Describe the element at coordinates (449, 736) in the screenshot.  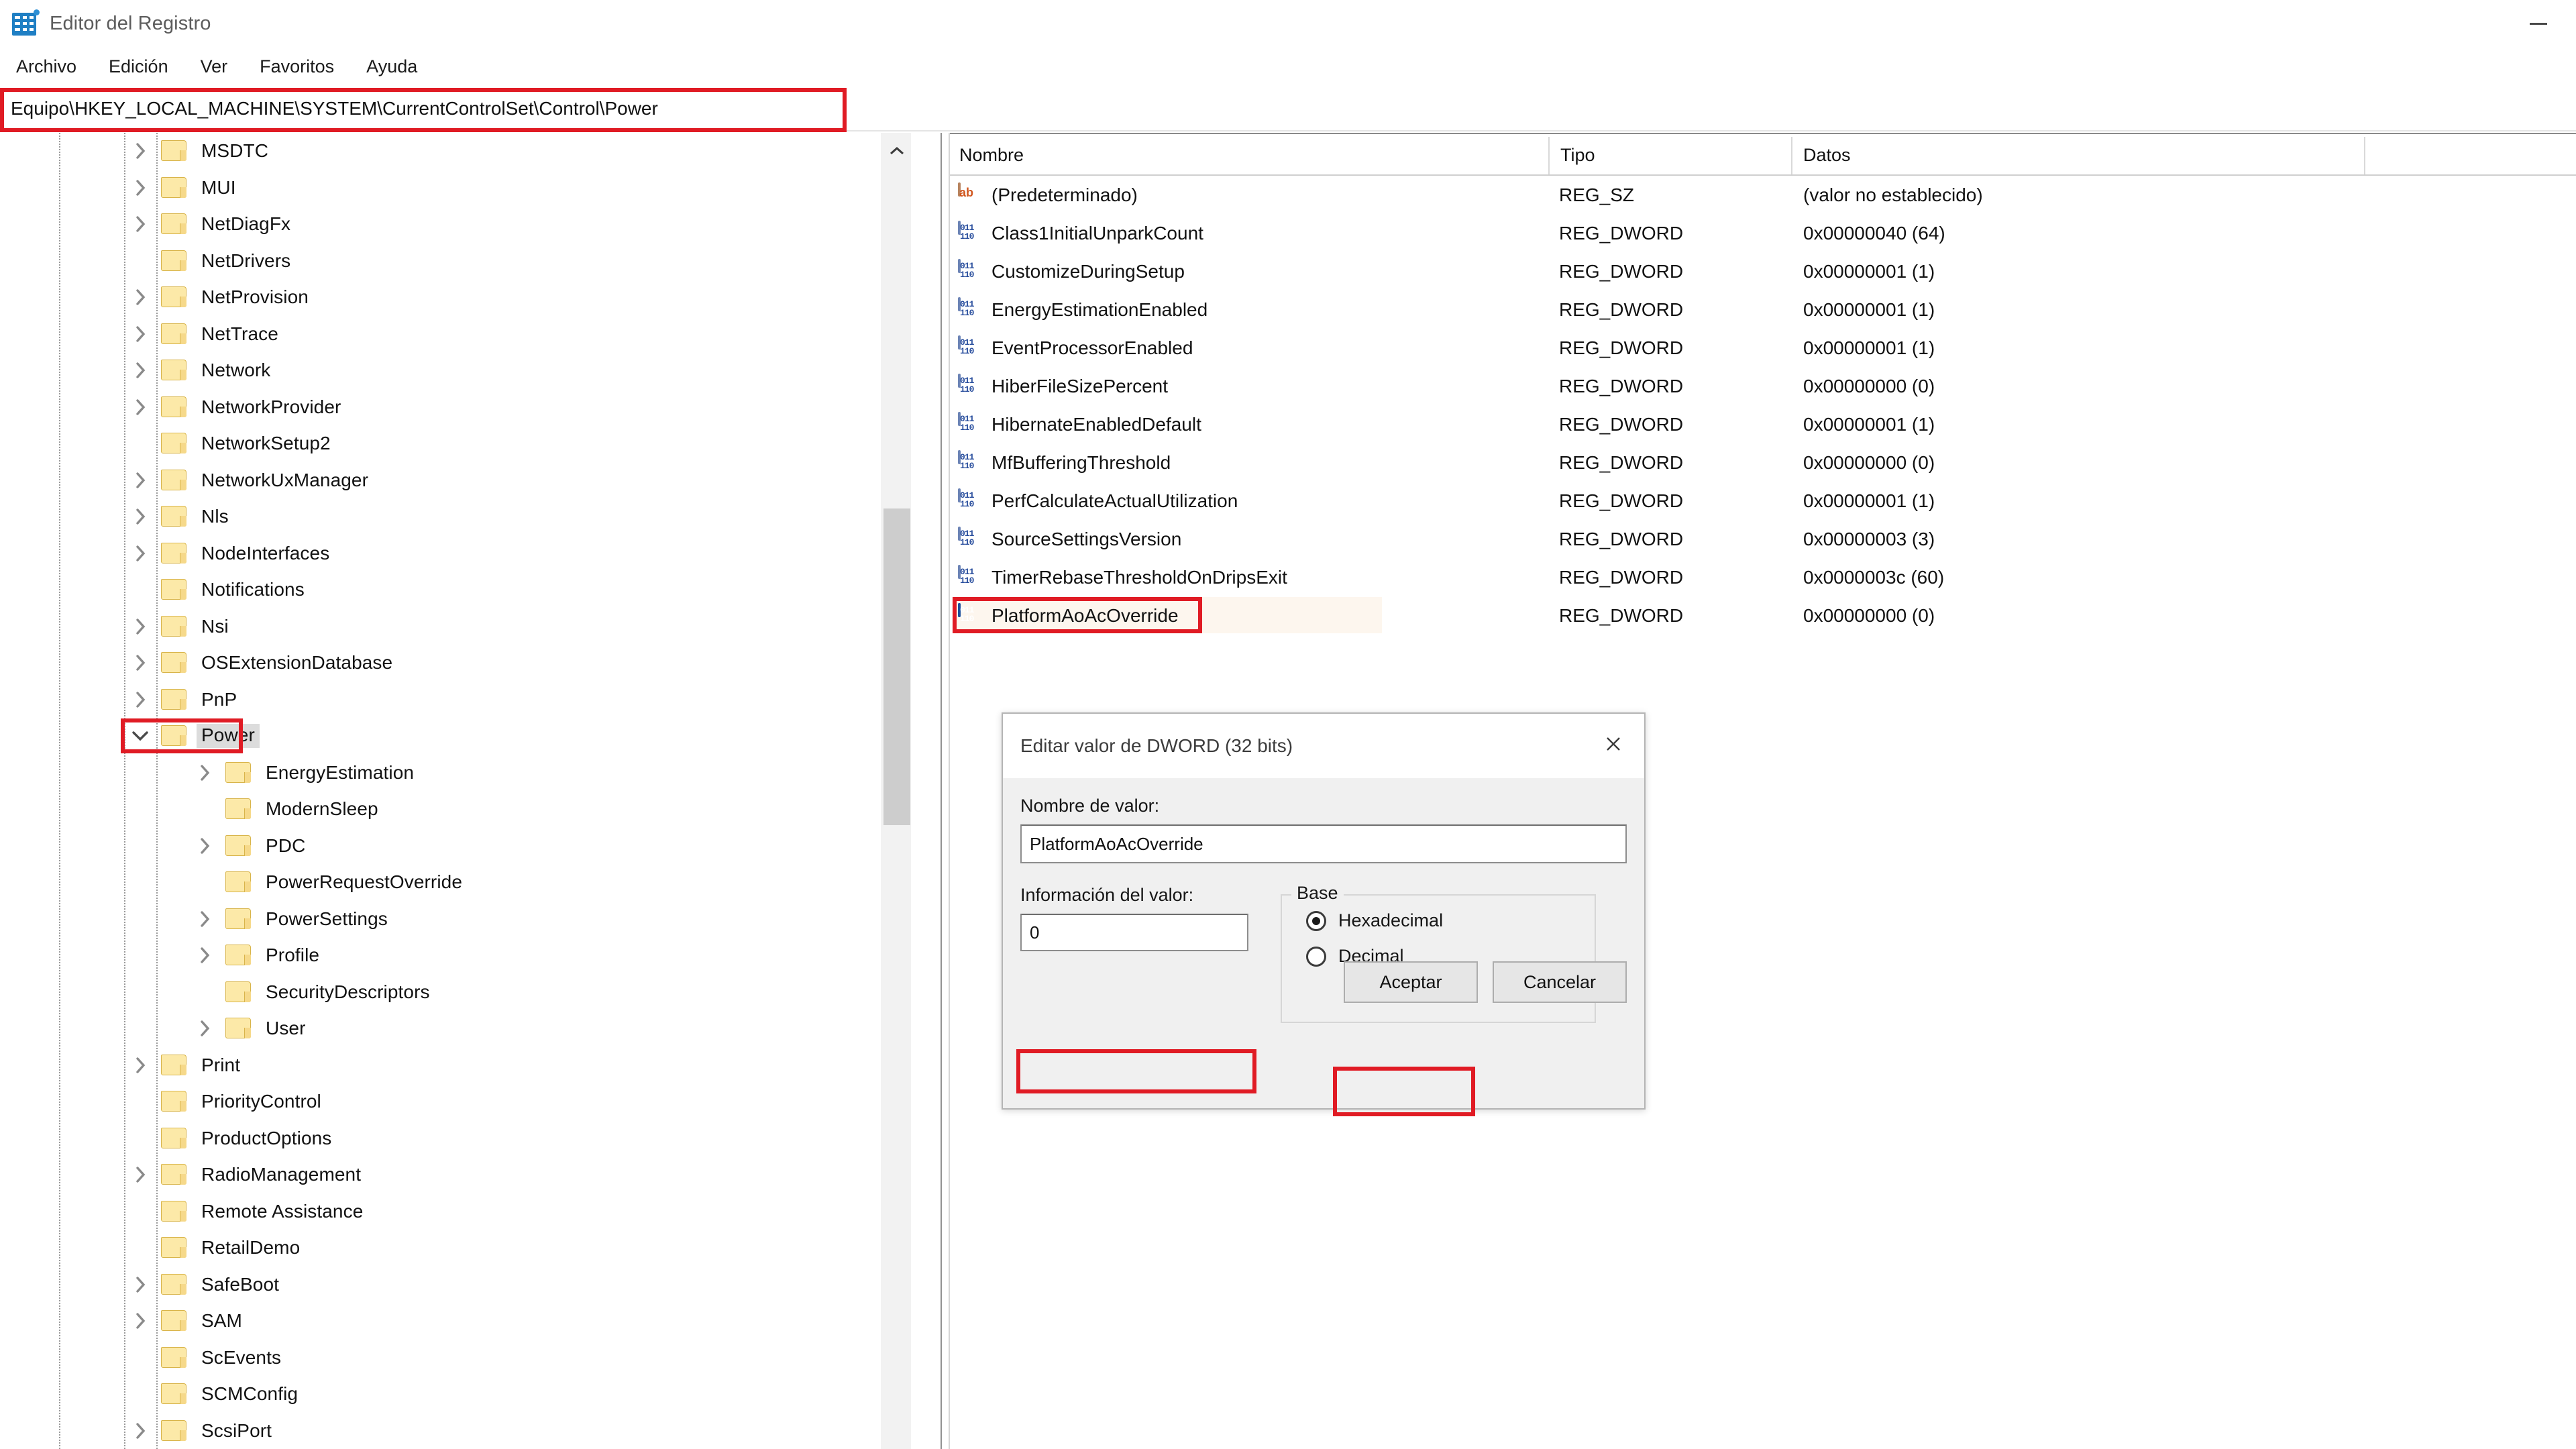
I see `tree-node-power: Power` at that location.